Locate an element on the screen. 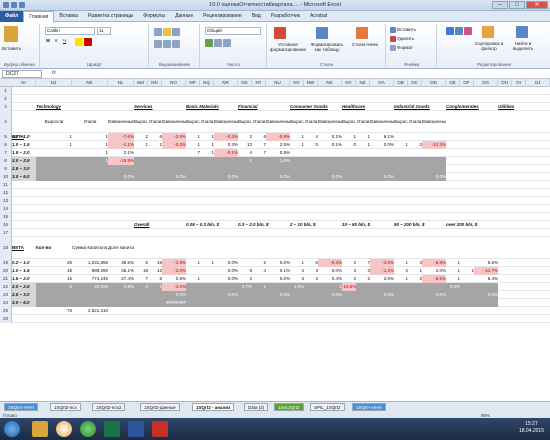 Image resolution: width=550 pixels, height=440 pixels. column-header: NU is located at coordinates (278, 83).